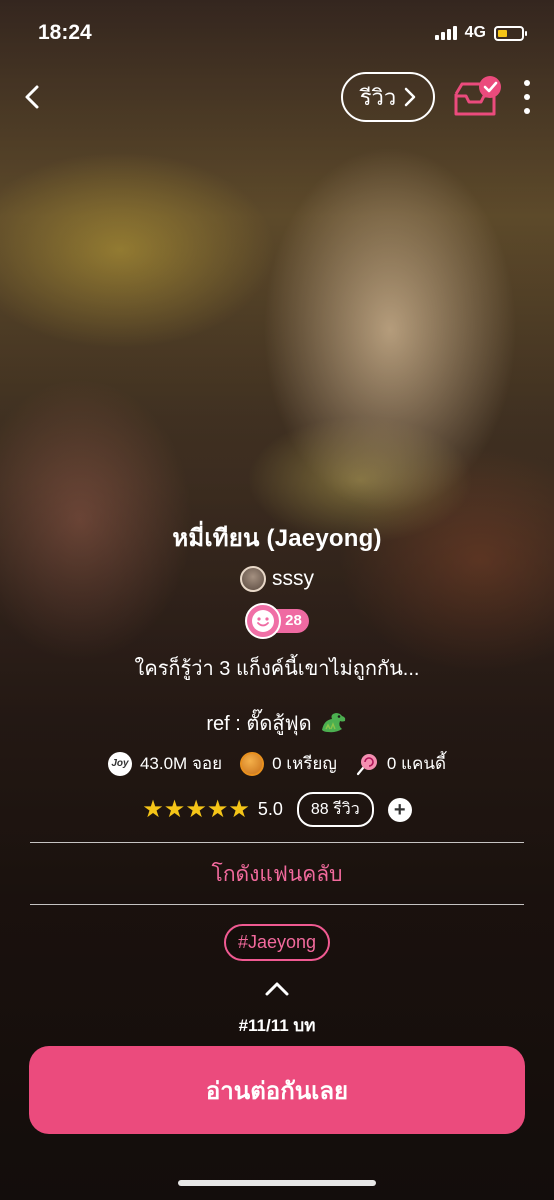  What do you see at coordinates (378, 97) in the screenshot?
I see `review-button-label: รีวิว` at bounding box center [378, 97].